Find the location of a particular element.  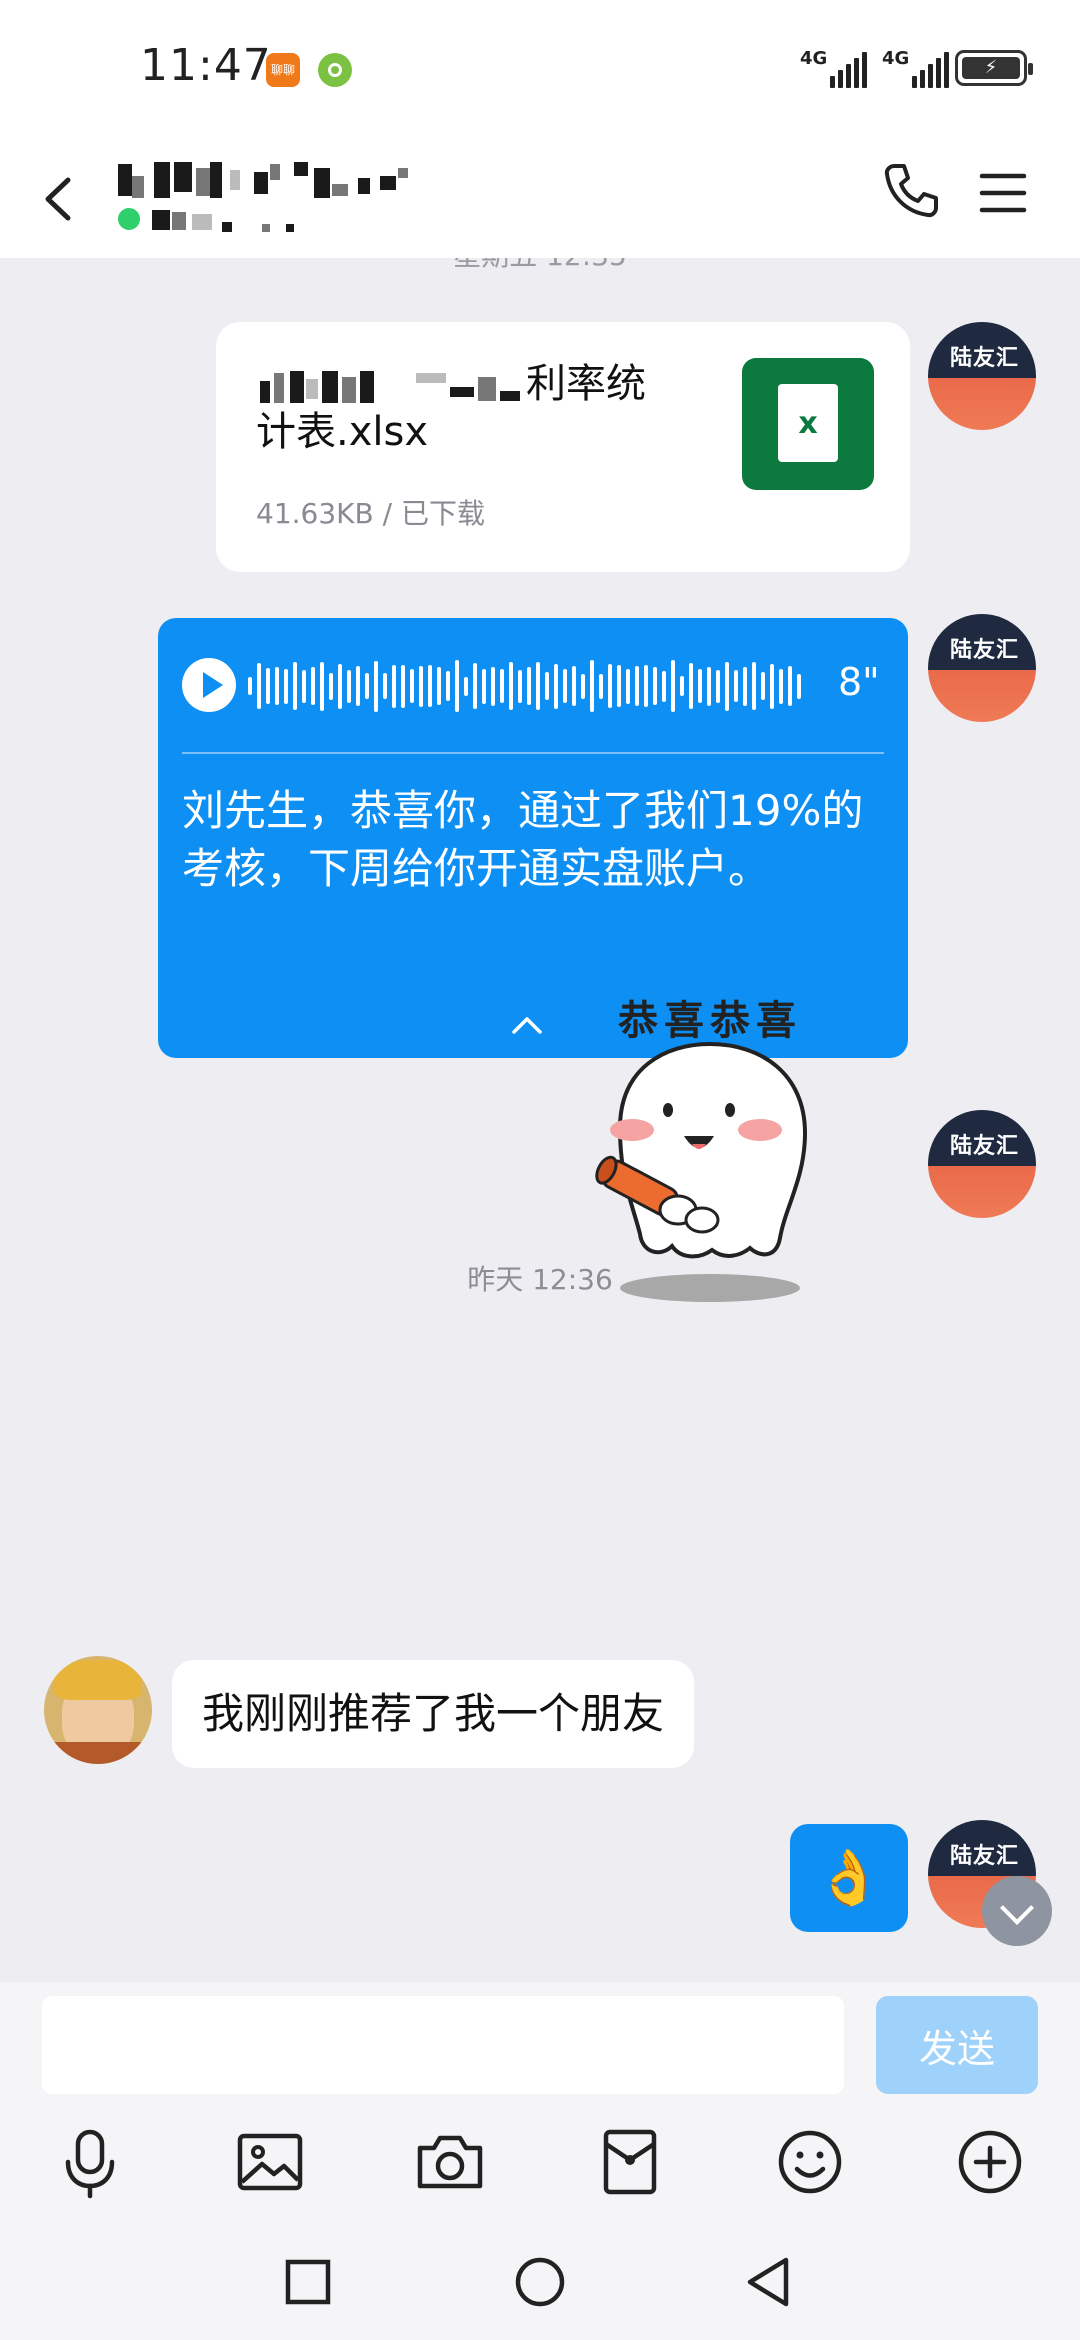

file-title-suffix: 利率统 is located at coordinates (586, 384).